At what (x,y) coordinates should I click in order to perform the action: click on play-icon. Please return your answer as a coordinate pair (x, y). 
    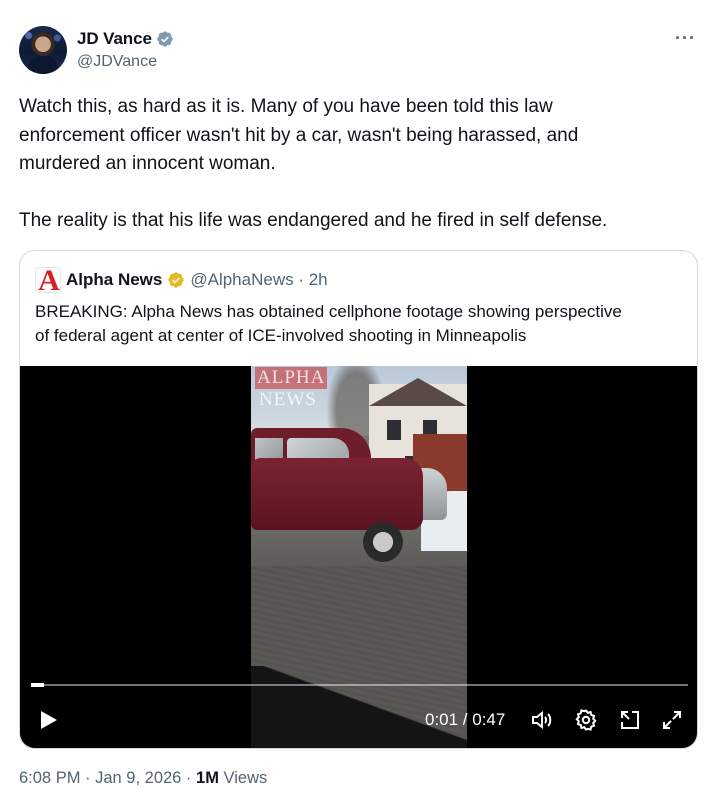
    Looking at the image, I should click on (48, 720).